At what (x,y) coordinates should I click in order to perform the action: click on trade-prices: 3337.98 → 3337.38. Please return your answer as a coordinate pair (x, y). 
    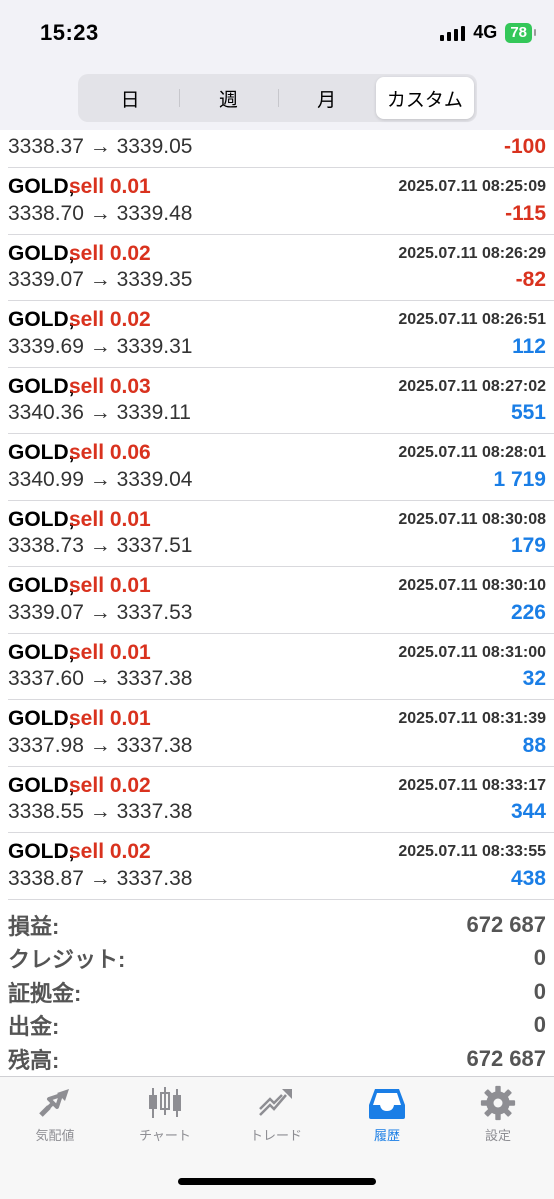
    Looking at the image, I should click on (100, 745).